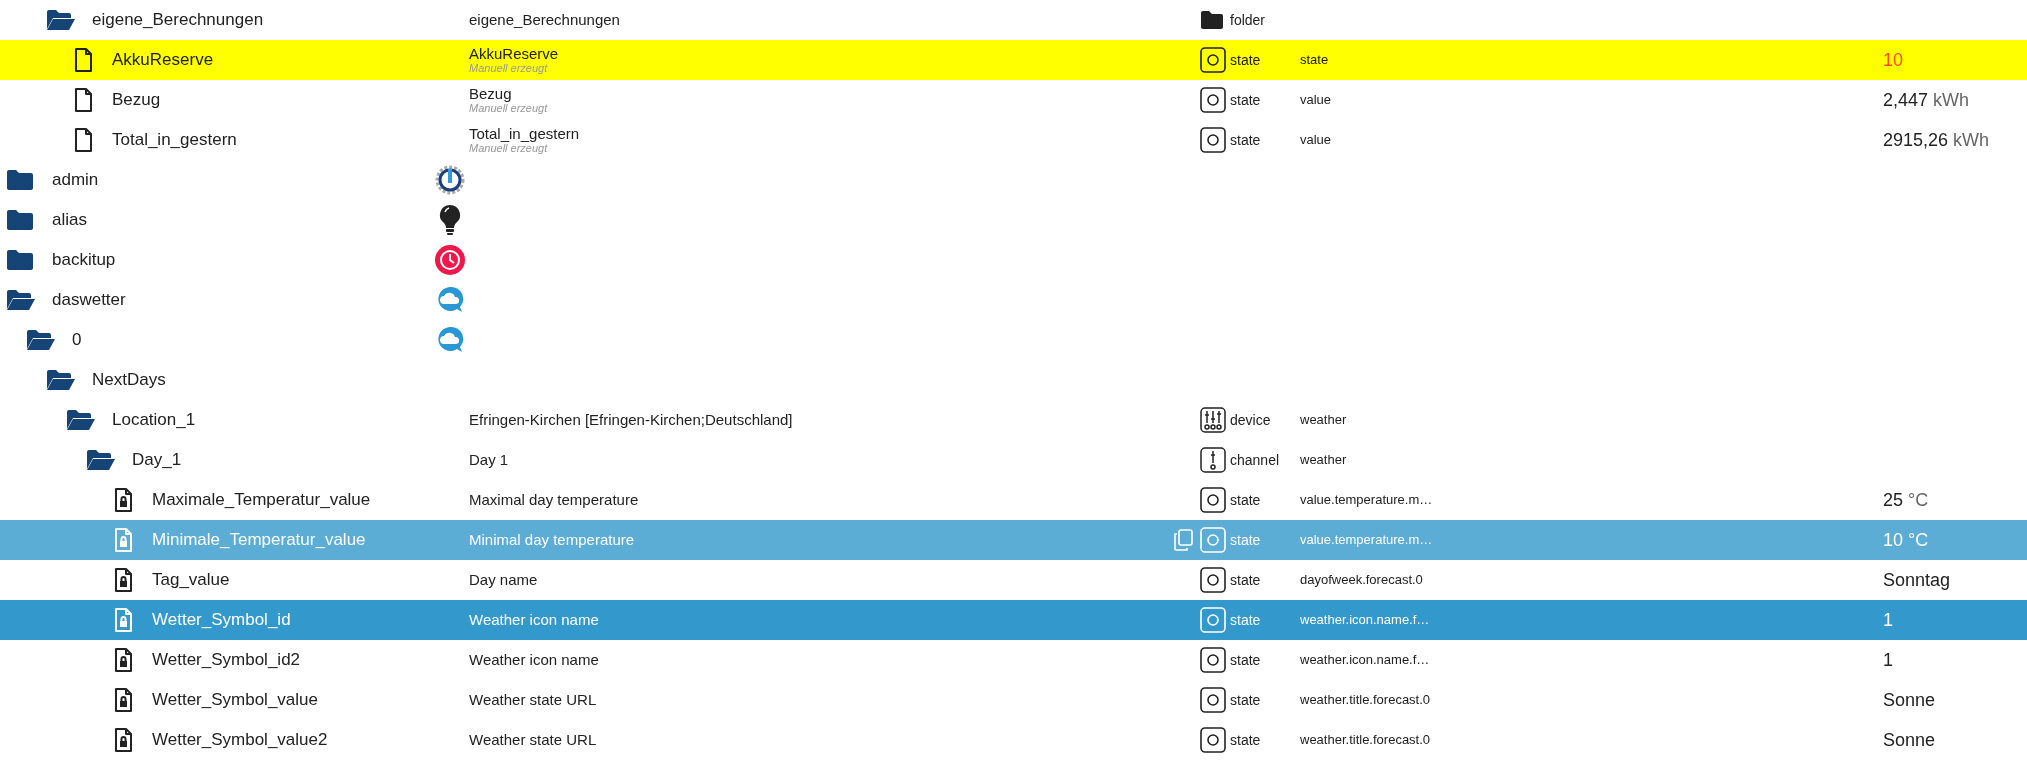  What do you see at coordinates (1013, 340) in the screenshot?
I see `tree-row: 0` at bounding box center [1013, 340].